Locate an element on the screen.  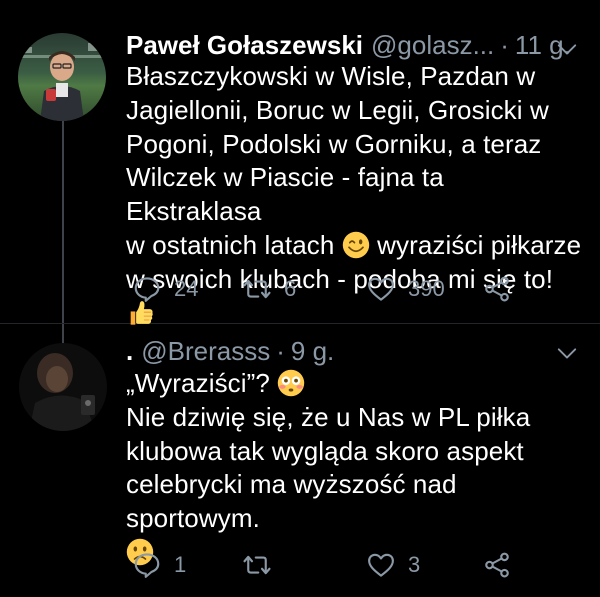
retweet-count: 6 is located at coordinates (290, 288).